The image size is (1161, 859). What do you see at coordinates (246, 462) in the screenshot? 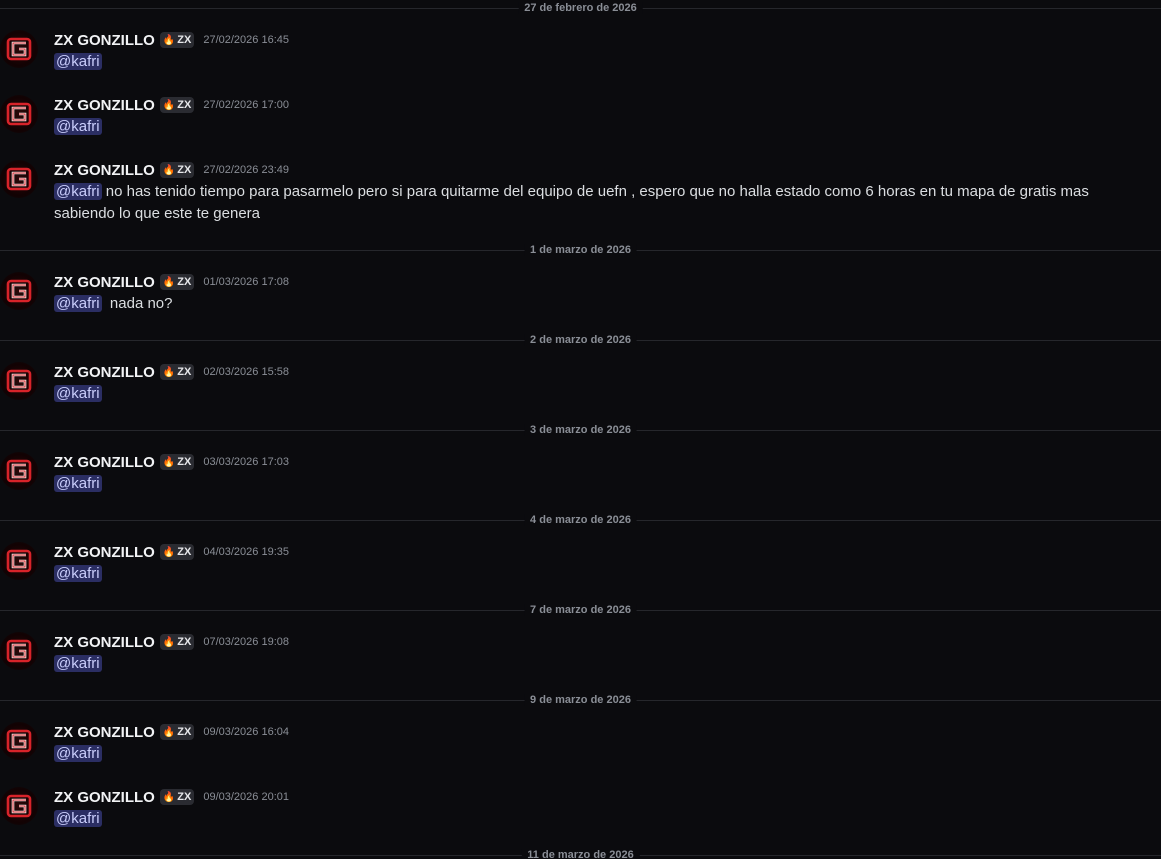
I see `timestamp: 03/03/2026 17:03` at bounding box center [246, 462].